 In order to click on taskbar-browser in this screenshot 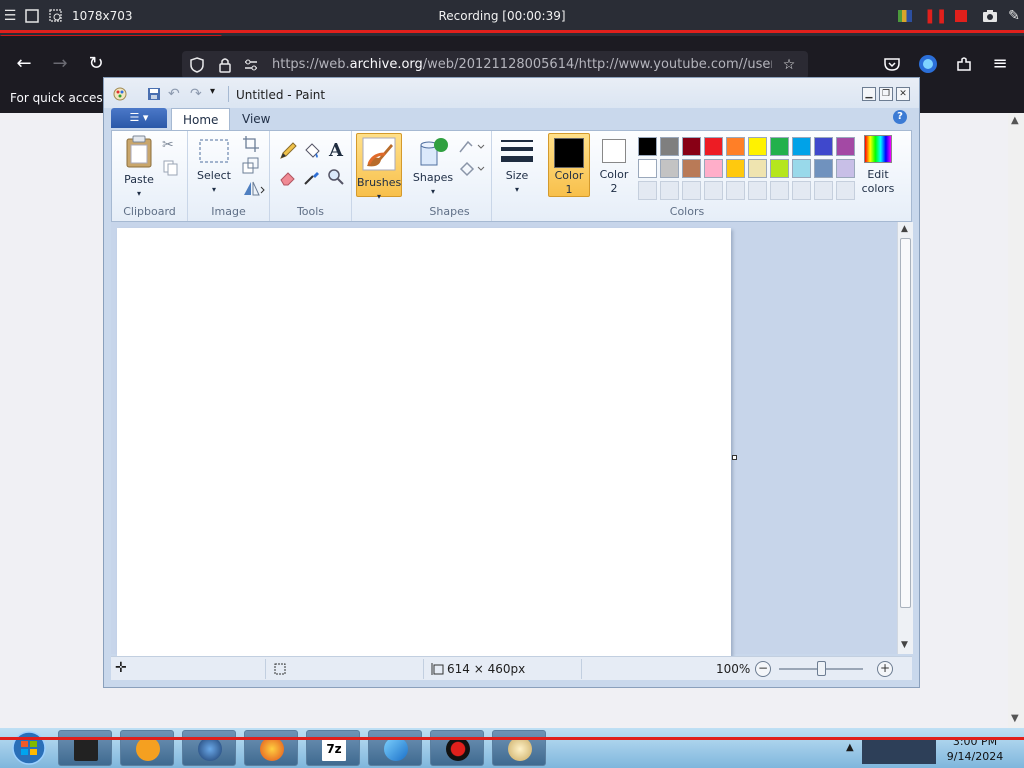, I will do `click(209, 748)`.